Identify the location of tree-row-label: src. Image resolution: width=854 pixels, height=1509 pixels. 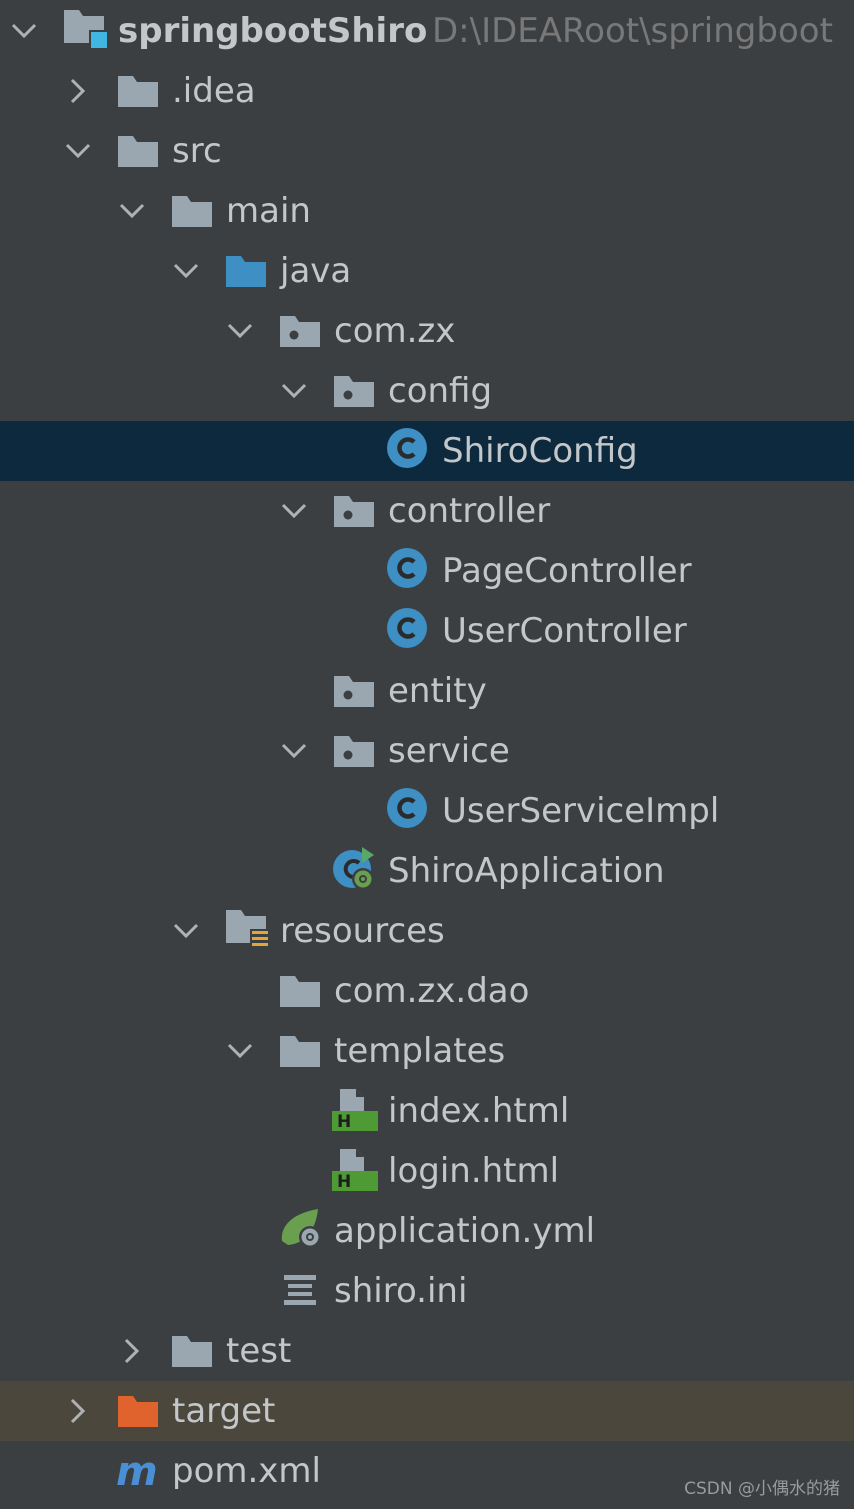
(197, 151).